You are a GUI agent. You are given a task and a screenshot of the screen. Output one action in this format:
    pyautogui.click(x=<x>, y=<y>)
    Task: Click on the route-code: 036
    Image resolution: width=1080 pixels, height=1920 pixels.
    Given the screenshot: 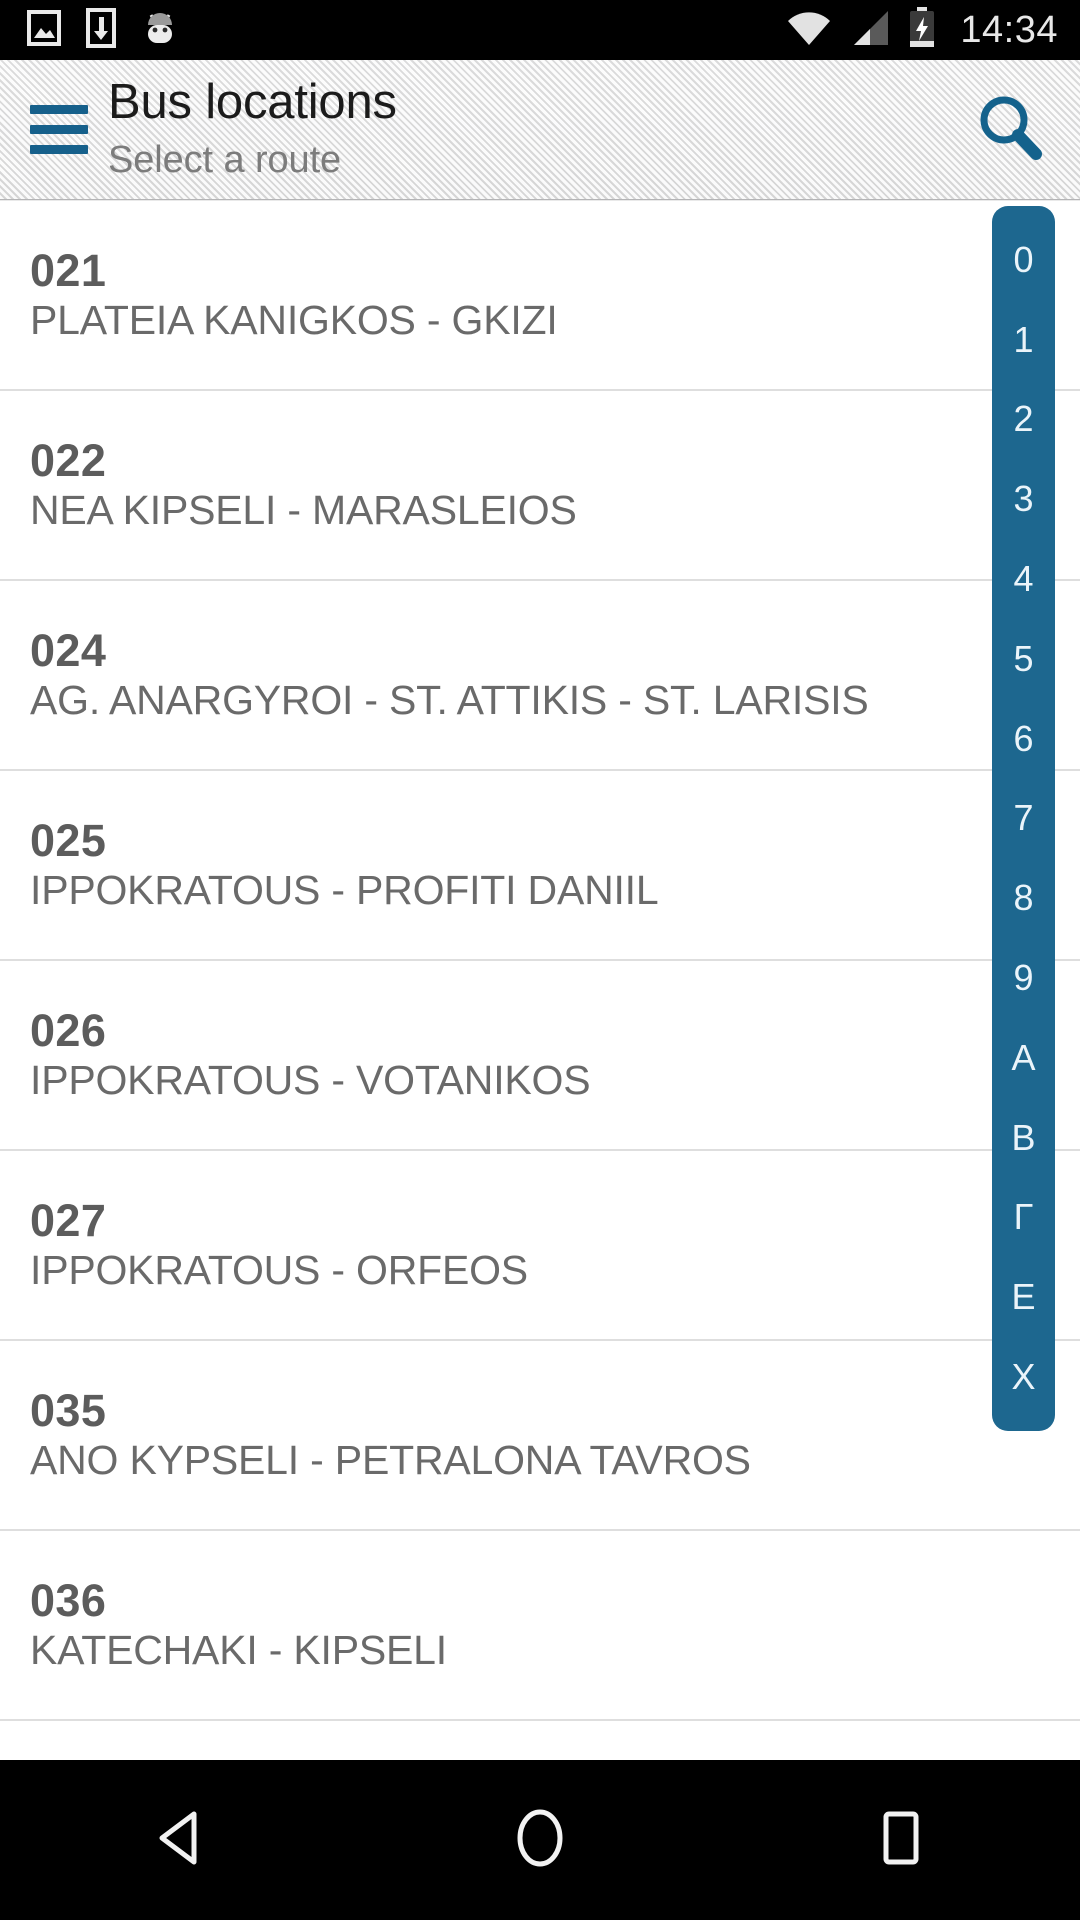 What is the action you would take?
    pyautogui.click(x=68, y=1600)
    